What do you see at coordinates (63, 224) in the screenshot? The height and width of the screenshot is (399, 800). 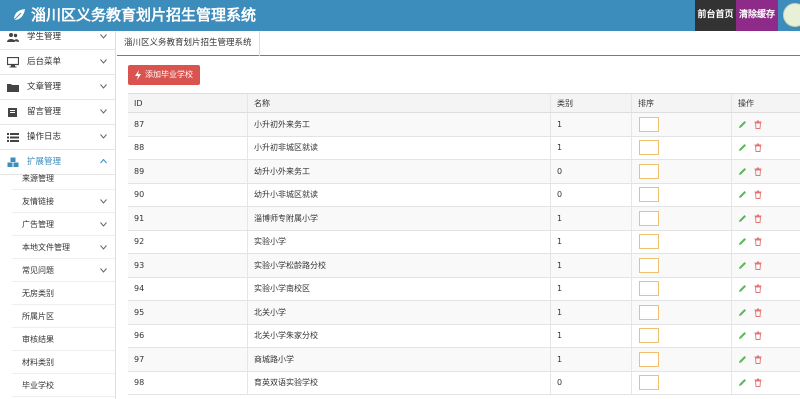 I see `sidebar-subitem-ads: 广告管理` at bounding box center [63, 224].